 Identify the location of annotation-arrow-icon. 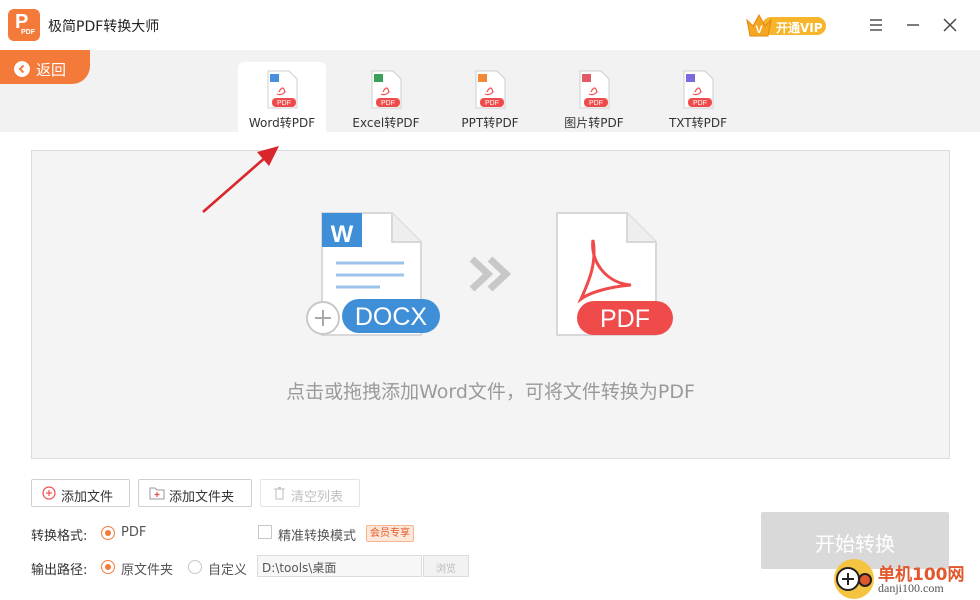
(240, 179).